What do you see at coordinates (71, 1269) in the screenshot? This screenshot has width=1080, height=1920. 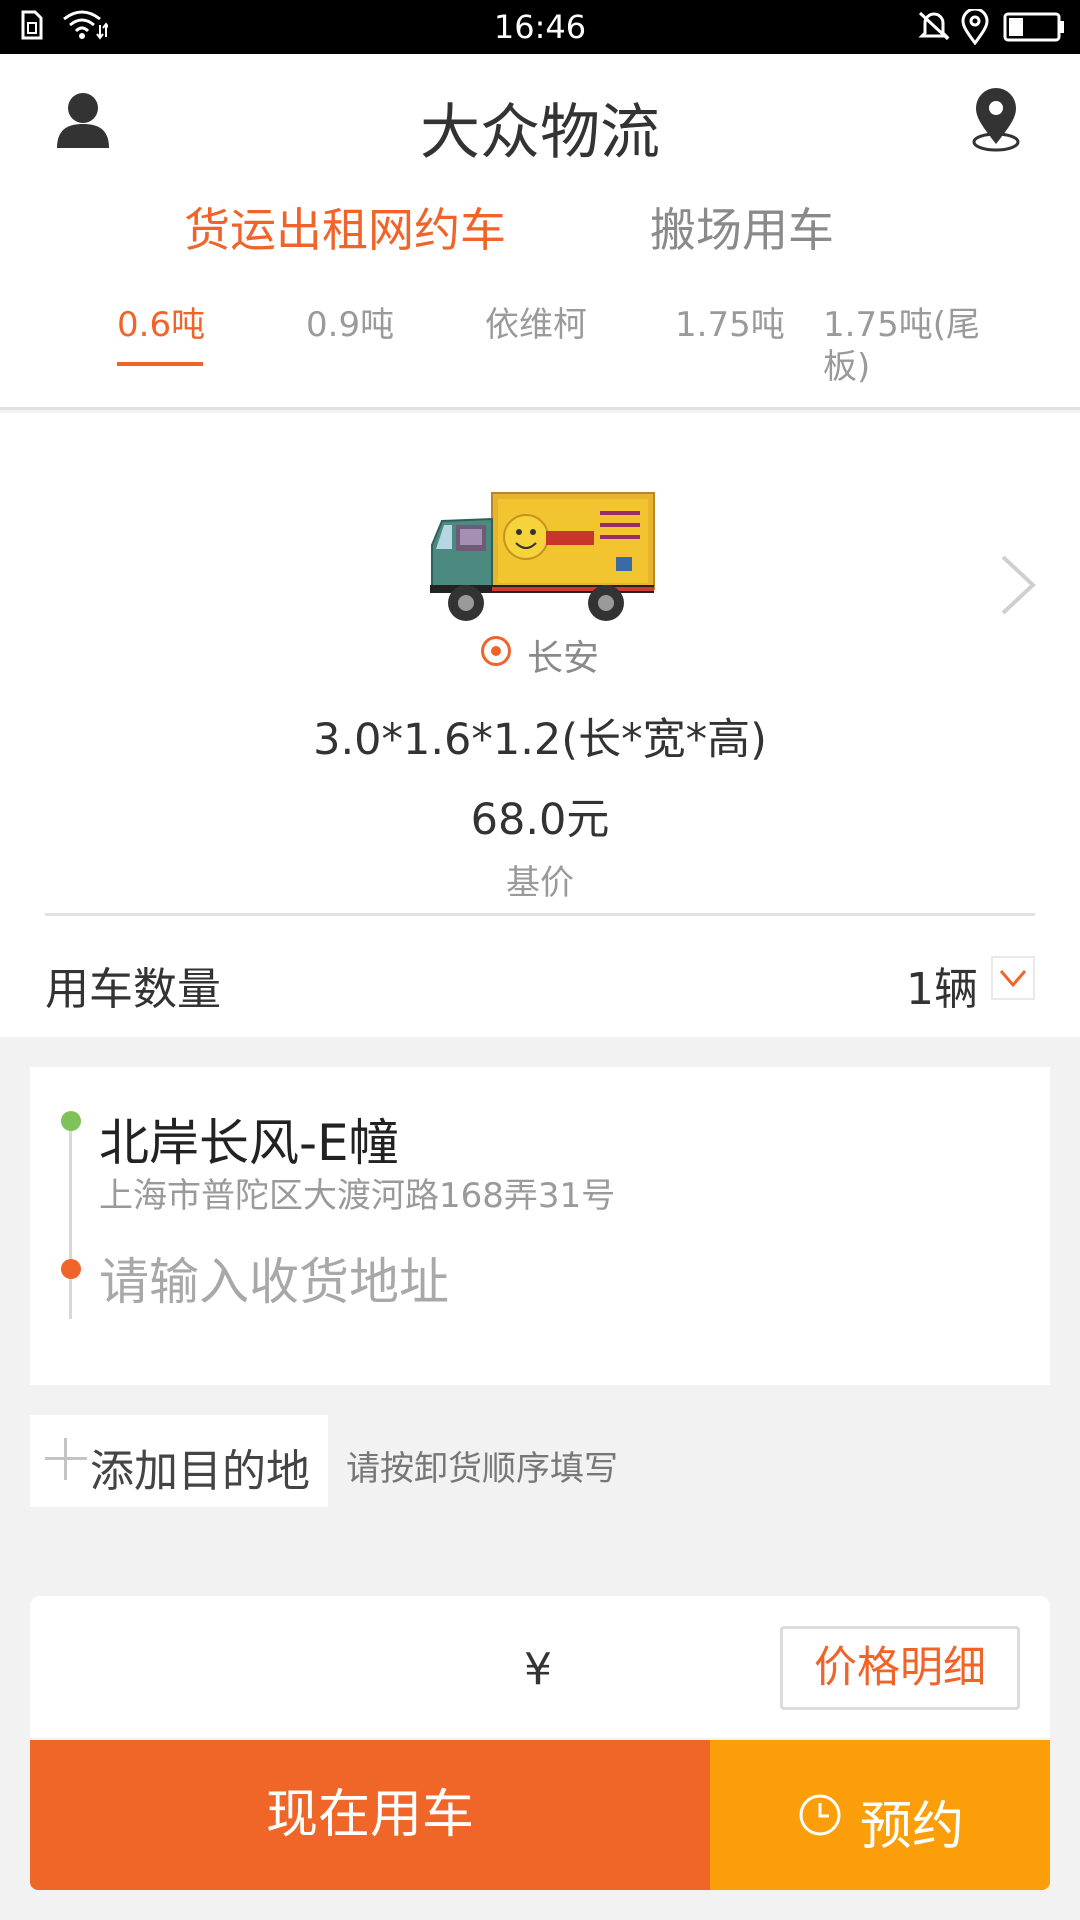 I see `destination-dot` at bounding box center [71, 1269].